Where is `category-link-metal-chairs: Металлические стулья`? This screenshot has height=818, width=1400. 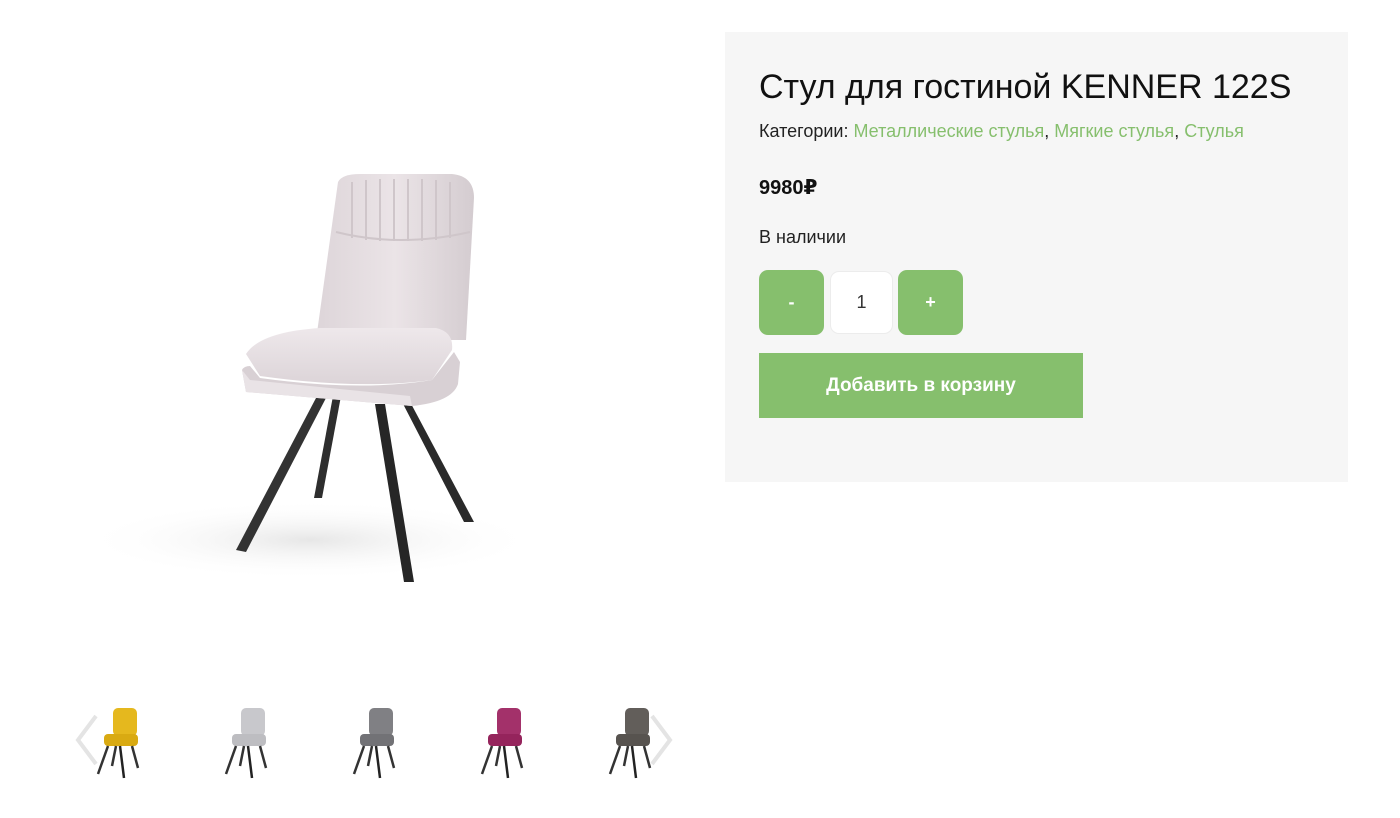 category-link-metal-chairs: Металлические стулья is located at coordinates (948, 131).